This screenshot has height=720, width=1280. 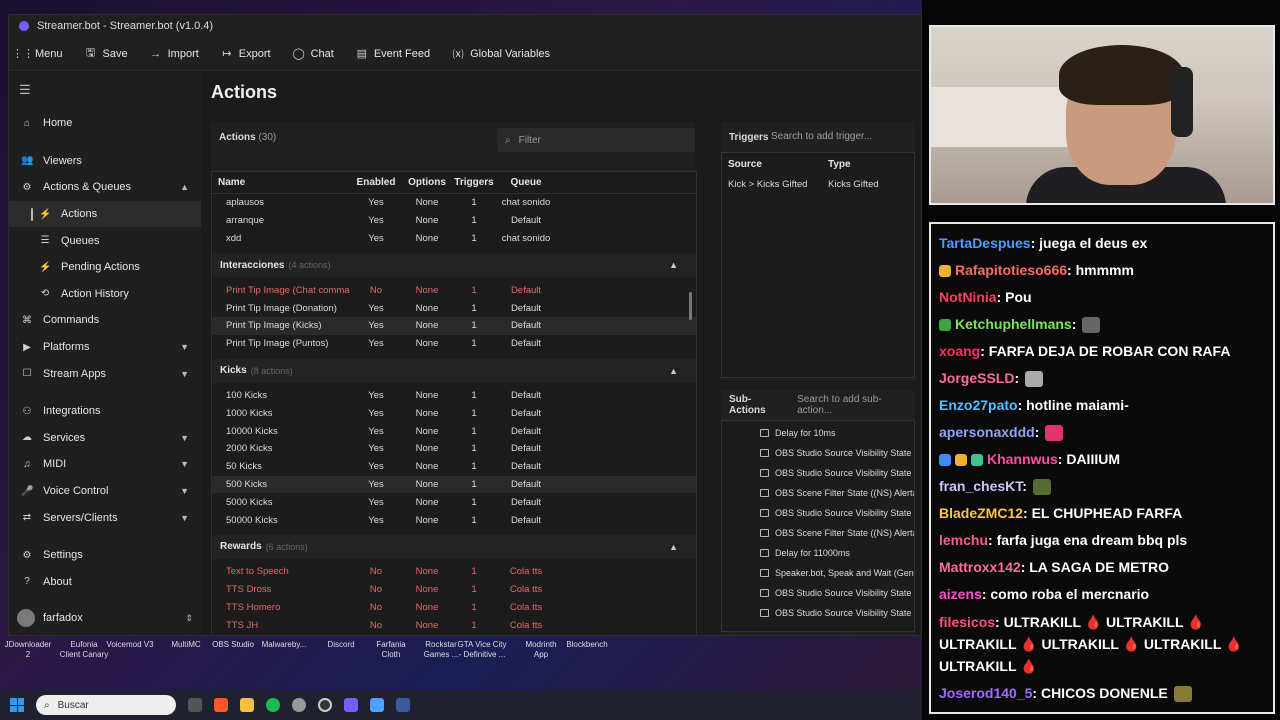 I want to click on table-row: 5000 Kicks Yes None 1 Default, so click(x=454, y=502).